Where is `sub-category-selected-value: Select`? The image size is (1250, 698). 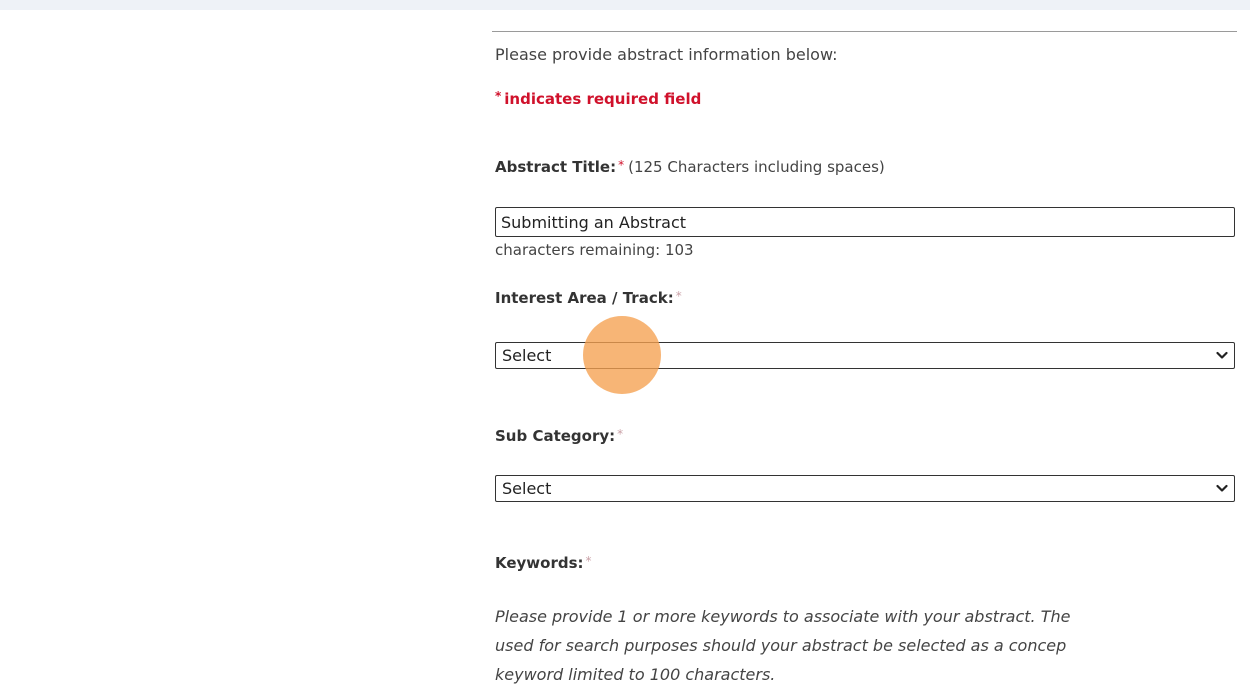
sub-category-selected-value: Select is located at coordinates (527, 488).